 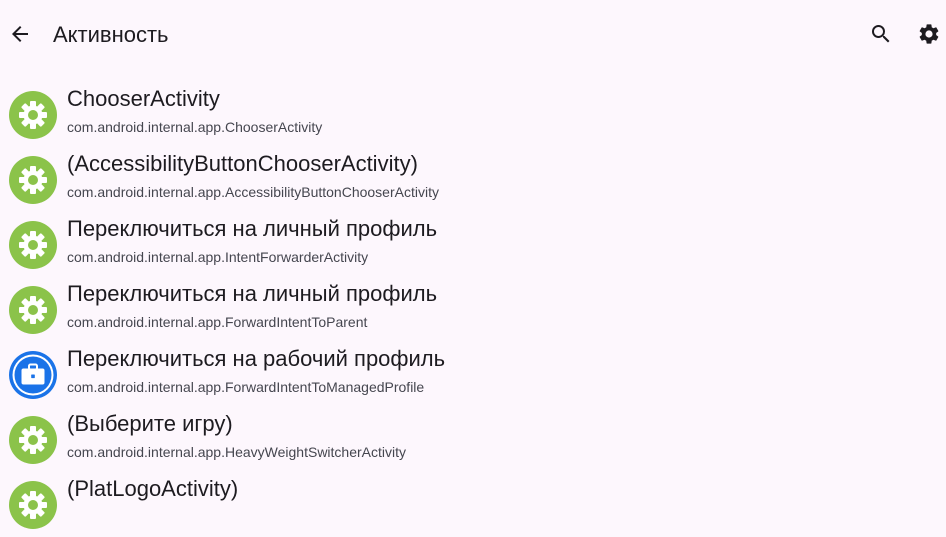 What do you see at coordinates (473, 35) in the screenshot?
I see `top-app-bar: Активность` at bounding box center [473, 35].